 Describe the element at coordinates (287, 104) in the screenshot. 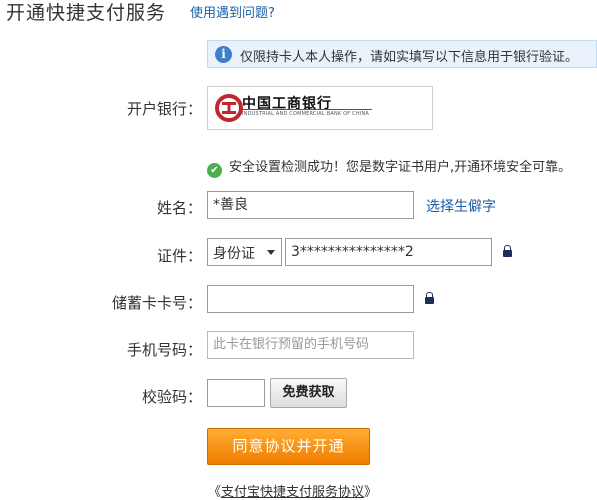

I see `bank-name: 中国工商银行` at that location.